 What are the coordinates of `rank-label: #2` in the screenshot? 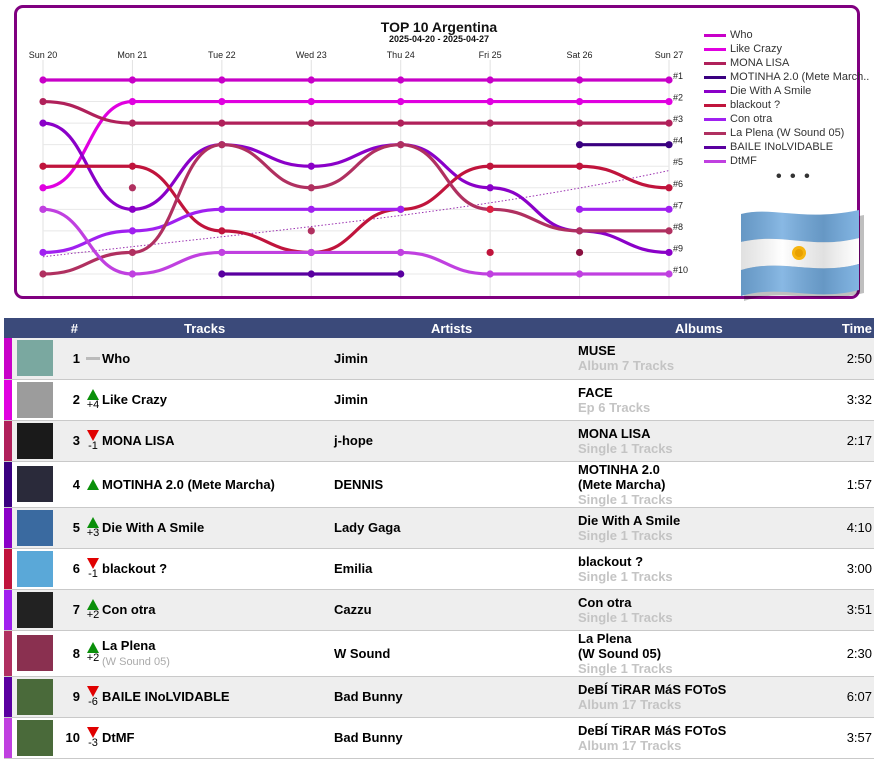 It's located at (678, 98).